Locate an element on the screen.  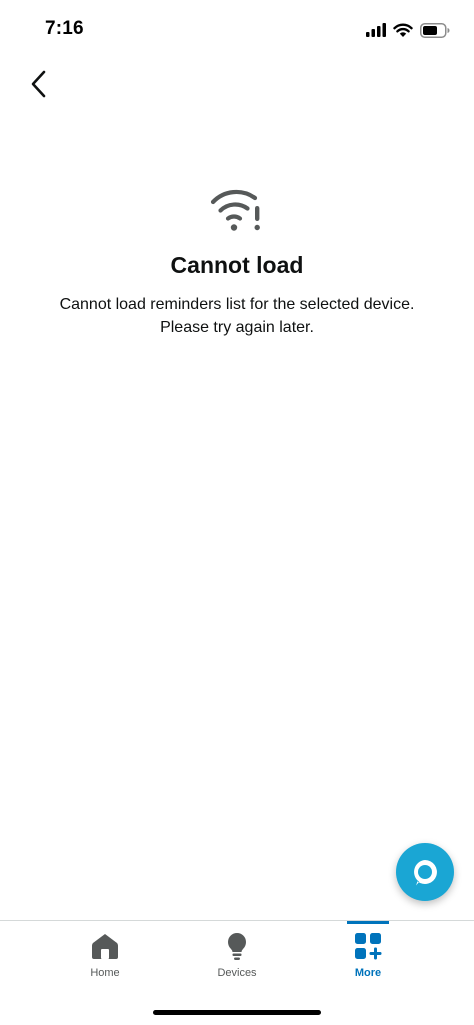
status-icons is located at coordinates (408, 30).